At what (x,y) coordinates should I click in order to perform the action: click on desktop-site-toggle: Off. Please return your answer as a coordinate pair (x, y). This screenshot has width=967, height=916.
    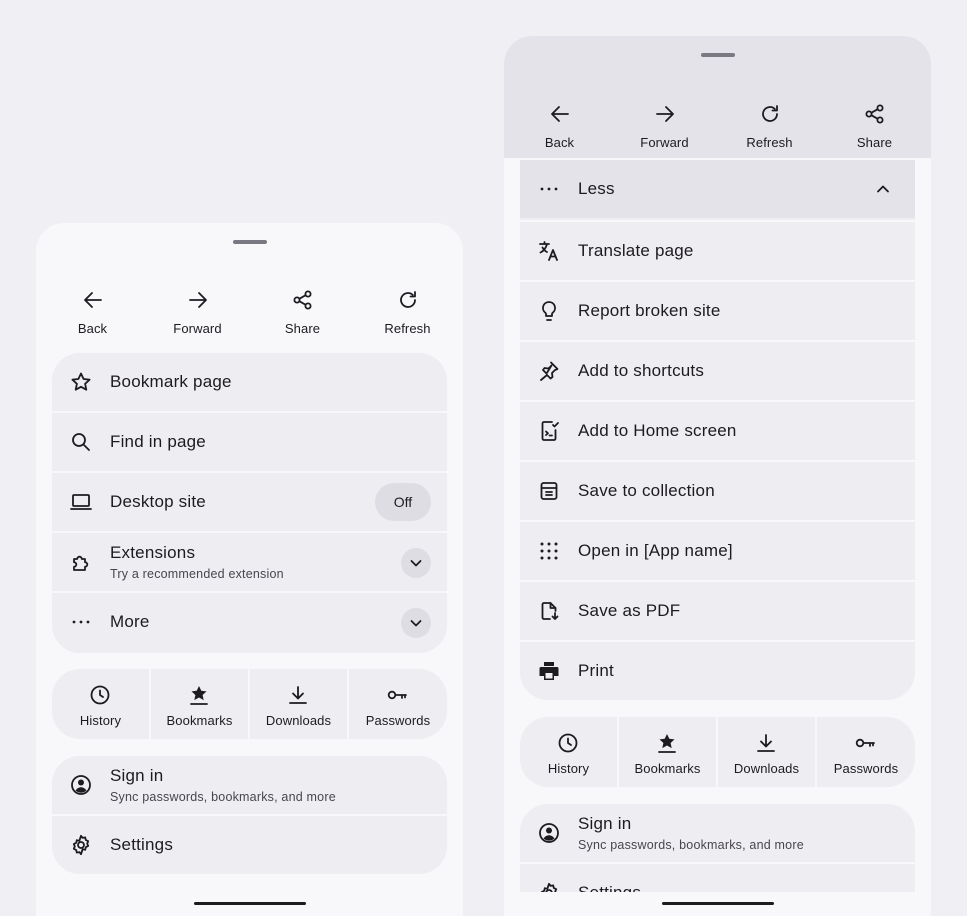
    Looking at the image, I should click on (403, 502).